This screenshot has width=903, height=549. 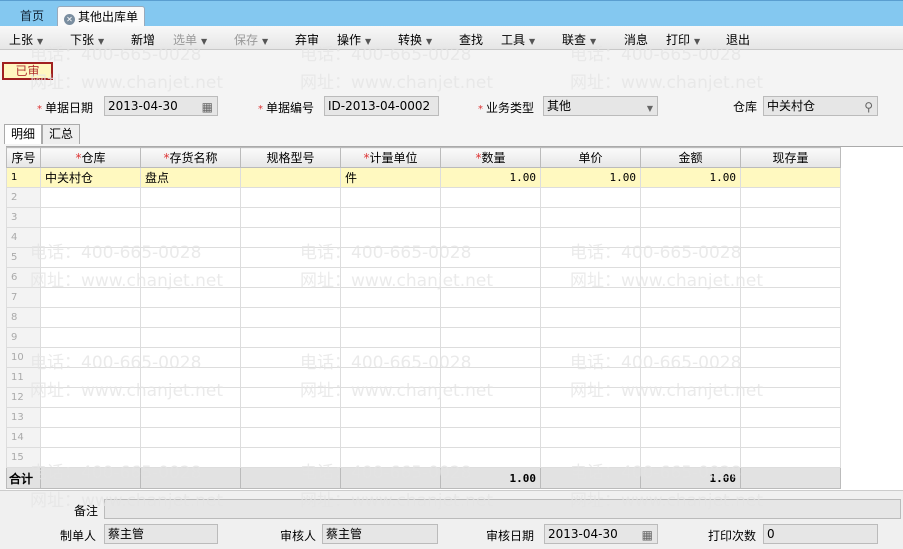 I want to click on table-row: 4, so click(x=423, y=237).